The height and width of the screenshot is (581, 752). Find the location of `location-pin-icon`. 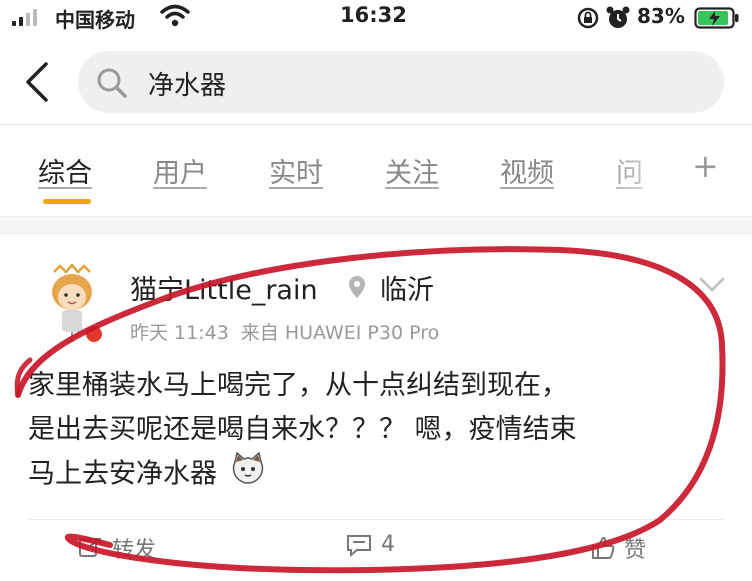

location-pin-icon is located at coordinates (357, 289).